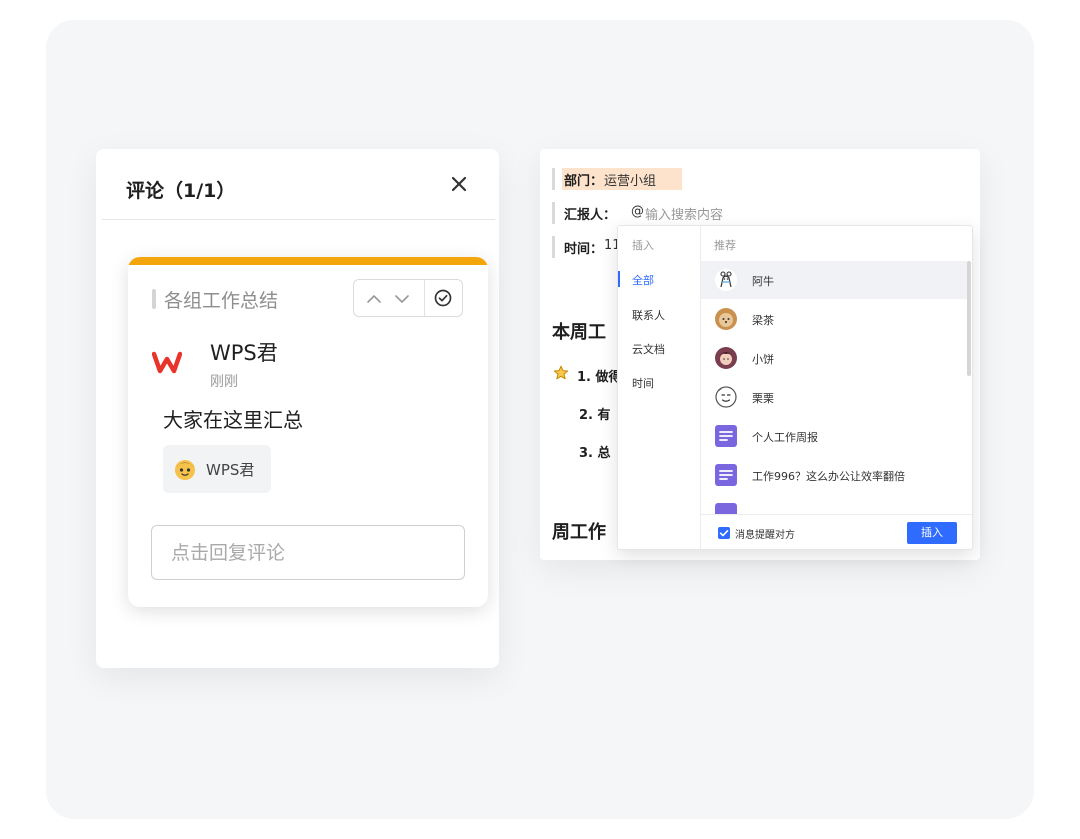 This screenshot has width=1080, height=839. I want to click on girl-avatar-icon, so click(726, 358).